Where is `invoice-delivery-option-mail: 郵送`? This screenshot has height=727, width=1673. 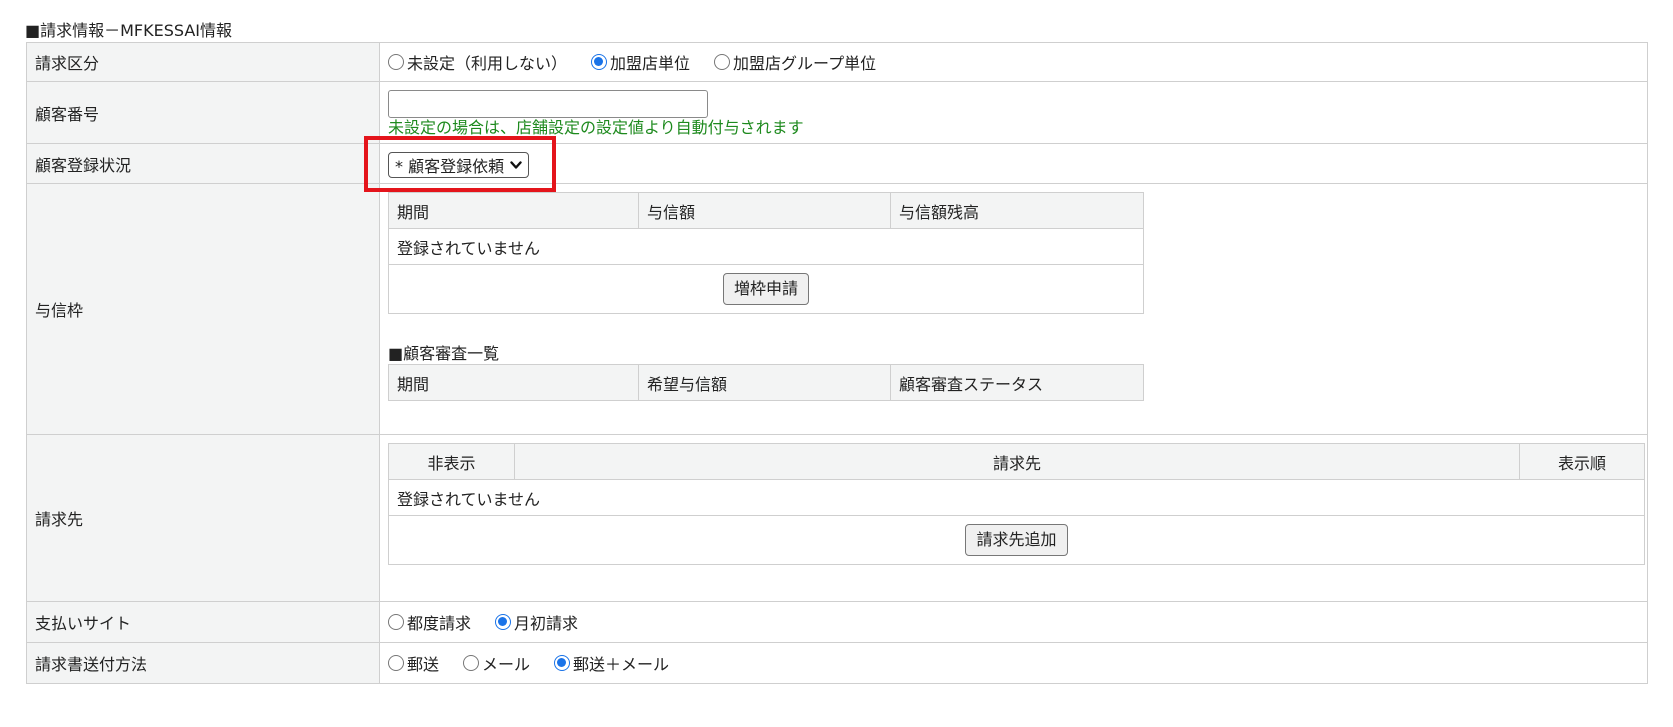
invoice-delivery-option-mail: 郵送 is located at coordinates (413, 663).